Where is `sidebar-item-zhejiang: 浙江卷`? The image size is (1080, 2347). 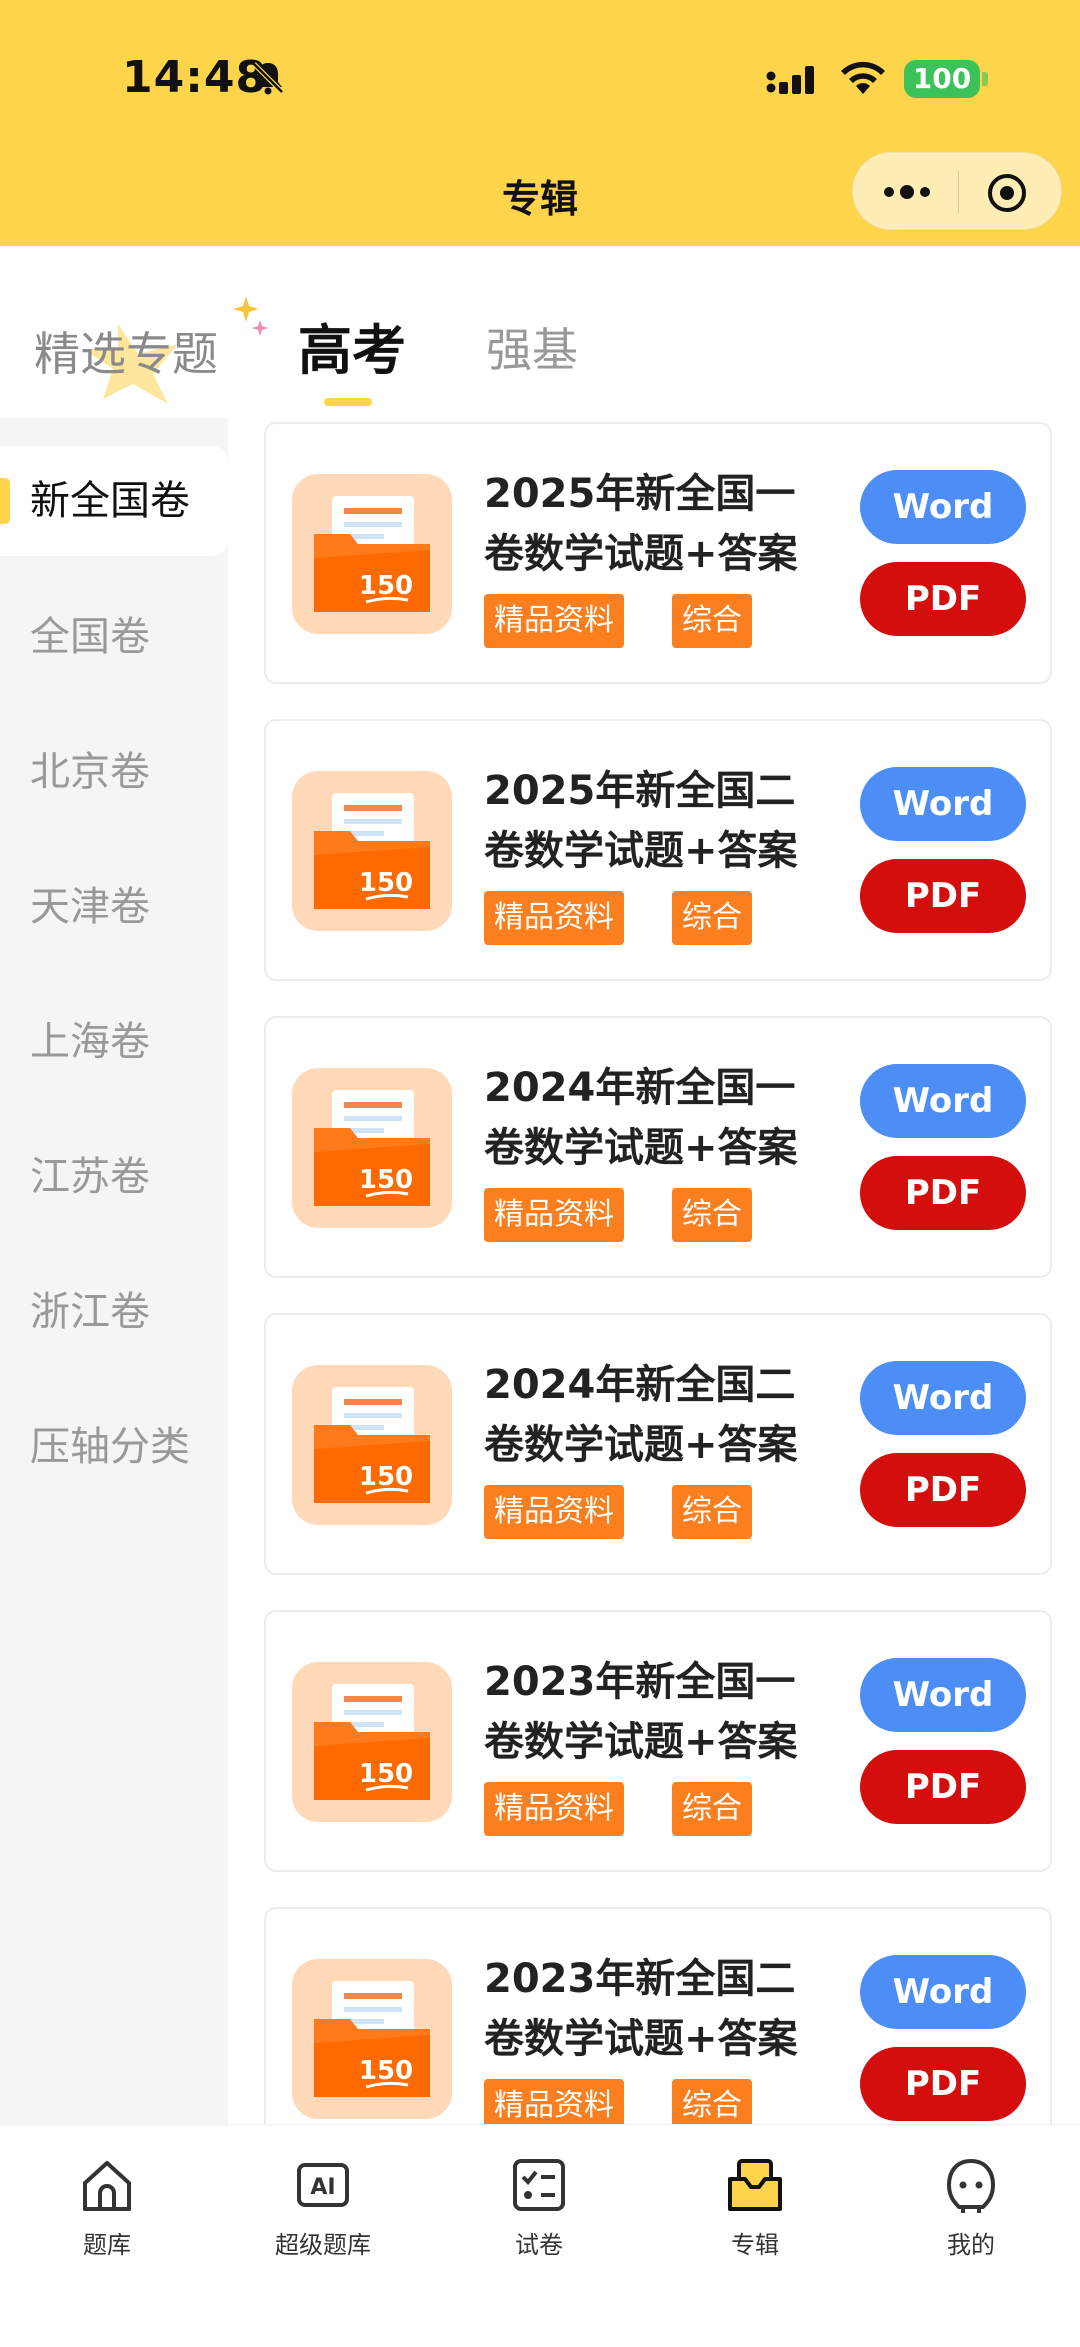 sidebar-item-zhejiang: 浙江卷 is located at coordinates (114, 1312).